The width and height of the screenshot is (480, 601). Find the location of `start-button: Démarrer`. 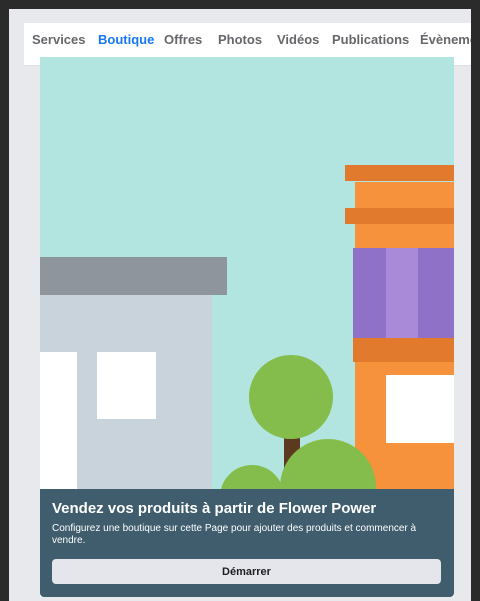

start-button: Démarrer is located at coordinates (246, 571).